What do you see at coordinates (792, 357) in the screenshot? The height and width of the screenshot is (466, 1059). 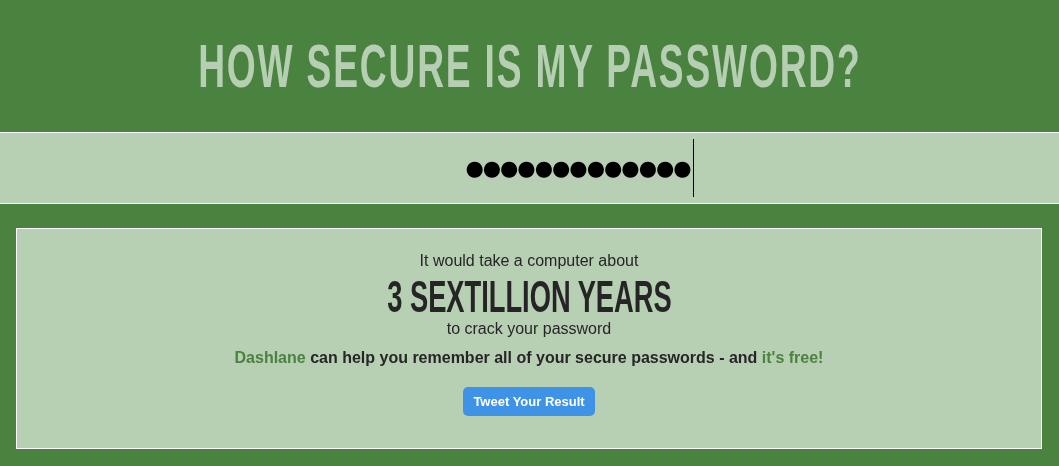 I see `promo-link: it's free!` at bounding box center [792, 357].